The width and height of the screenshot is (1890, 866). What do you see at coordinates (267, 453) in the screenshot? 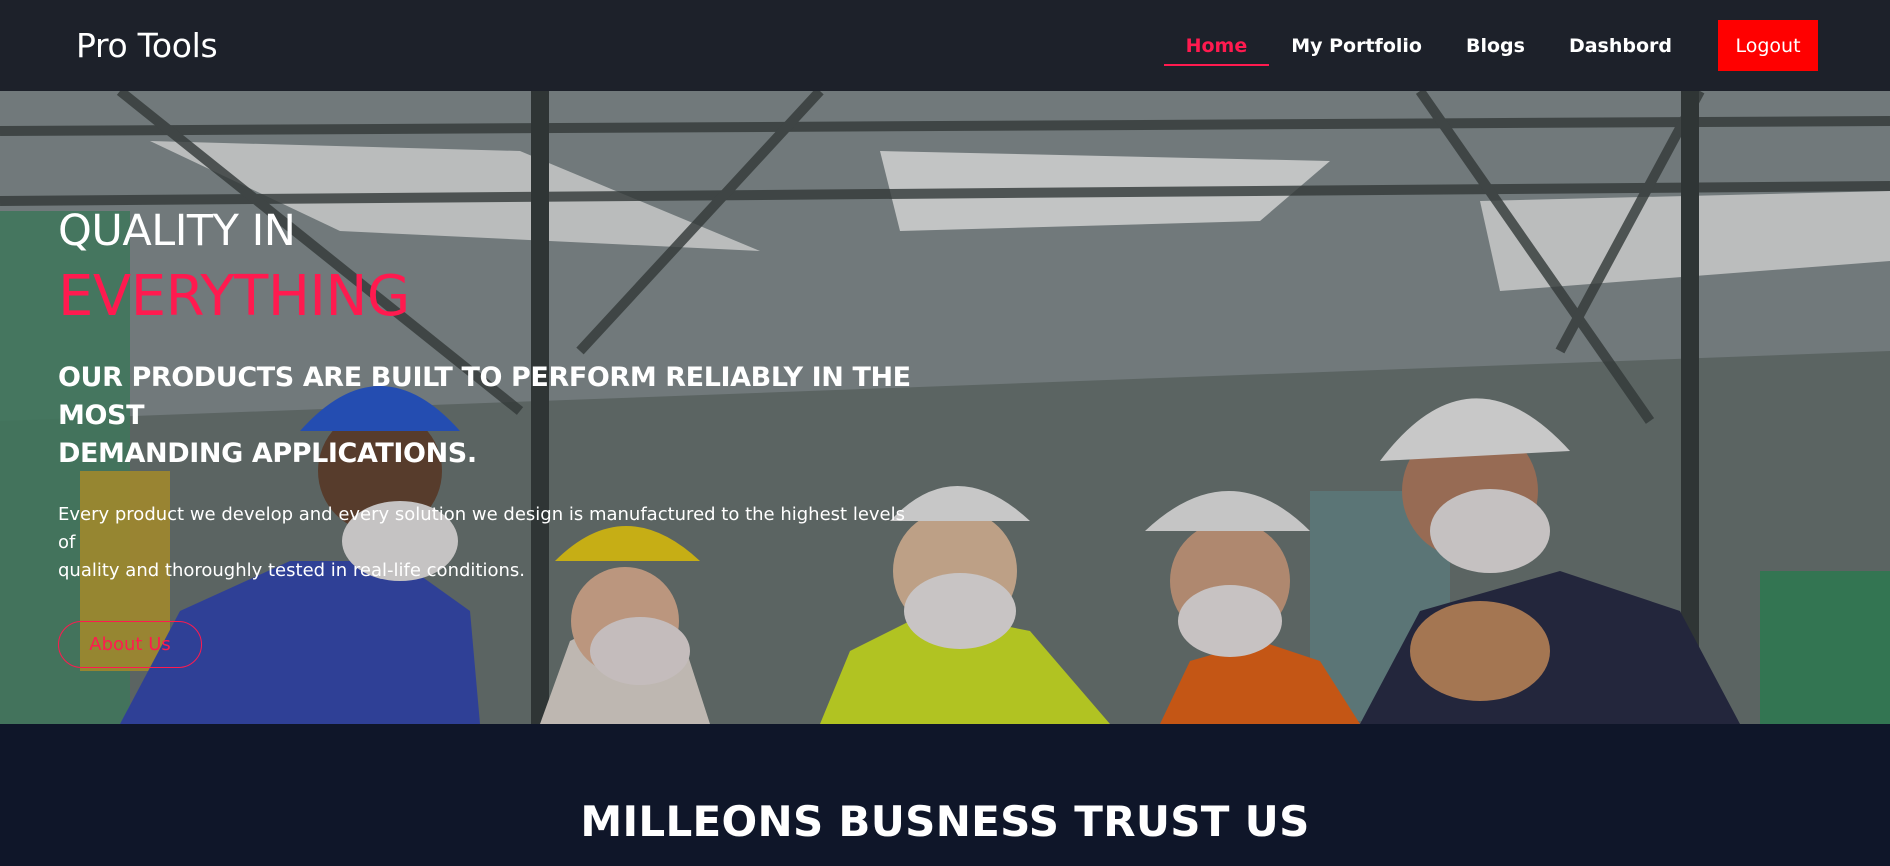
I see `hero-subtitle-line2: DEMANDING APPLICATIONS.` at bounding box center [267, 453].